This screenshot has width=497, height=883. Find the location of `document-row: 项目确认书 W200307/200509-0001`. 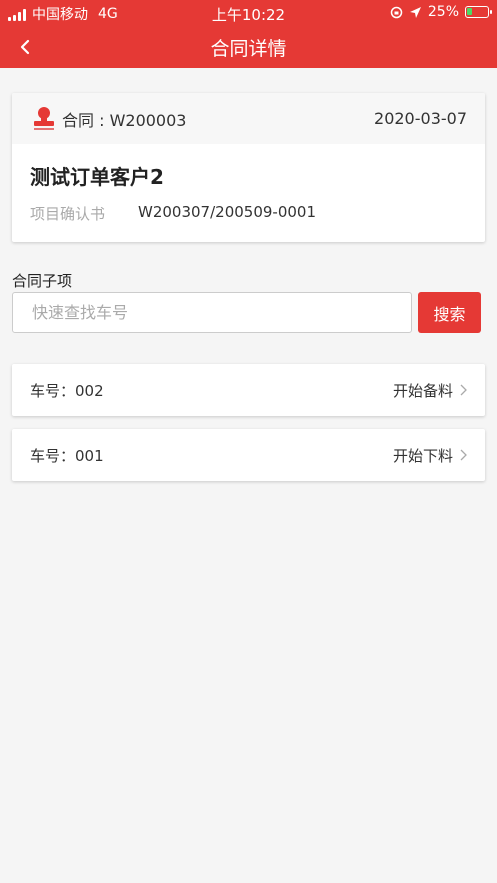

document-row: 项目确认书 W200307/200509-0001 is located at coordinates (173, 213).